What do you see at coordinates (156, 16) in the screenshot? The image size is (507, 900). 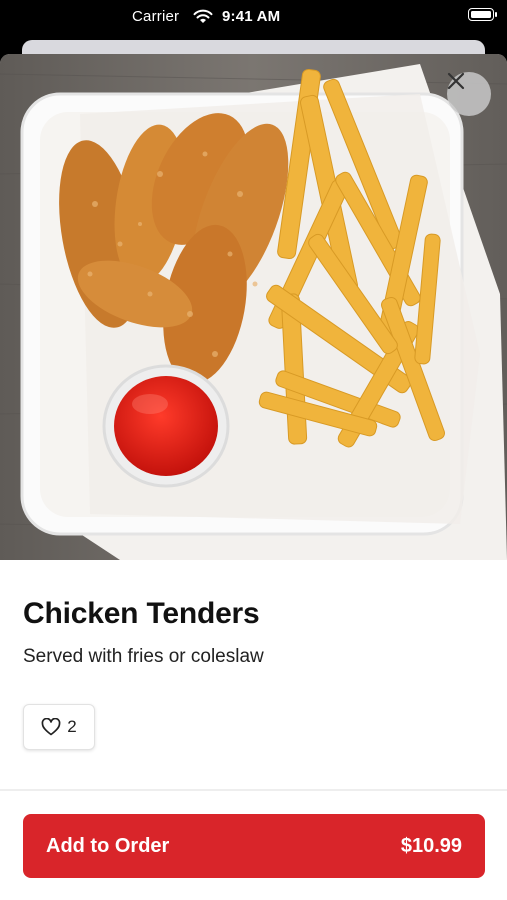 I see `carrier-label: Carrier` at bounding box center [156, 16].